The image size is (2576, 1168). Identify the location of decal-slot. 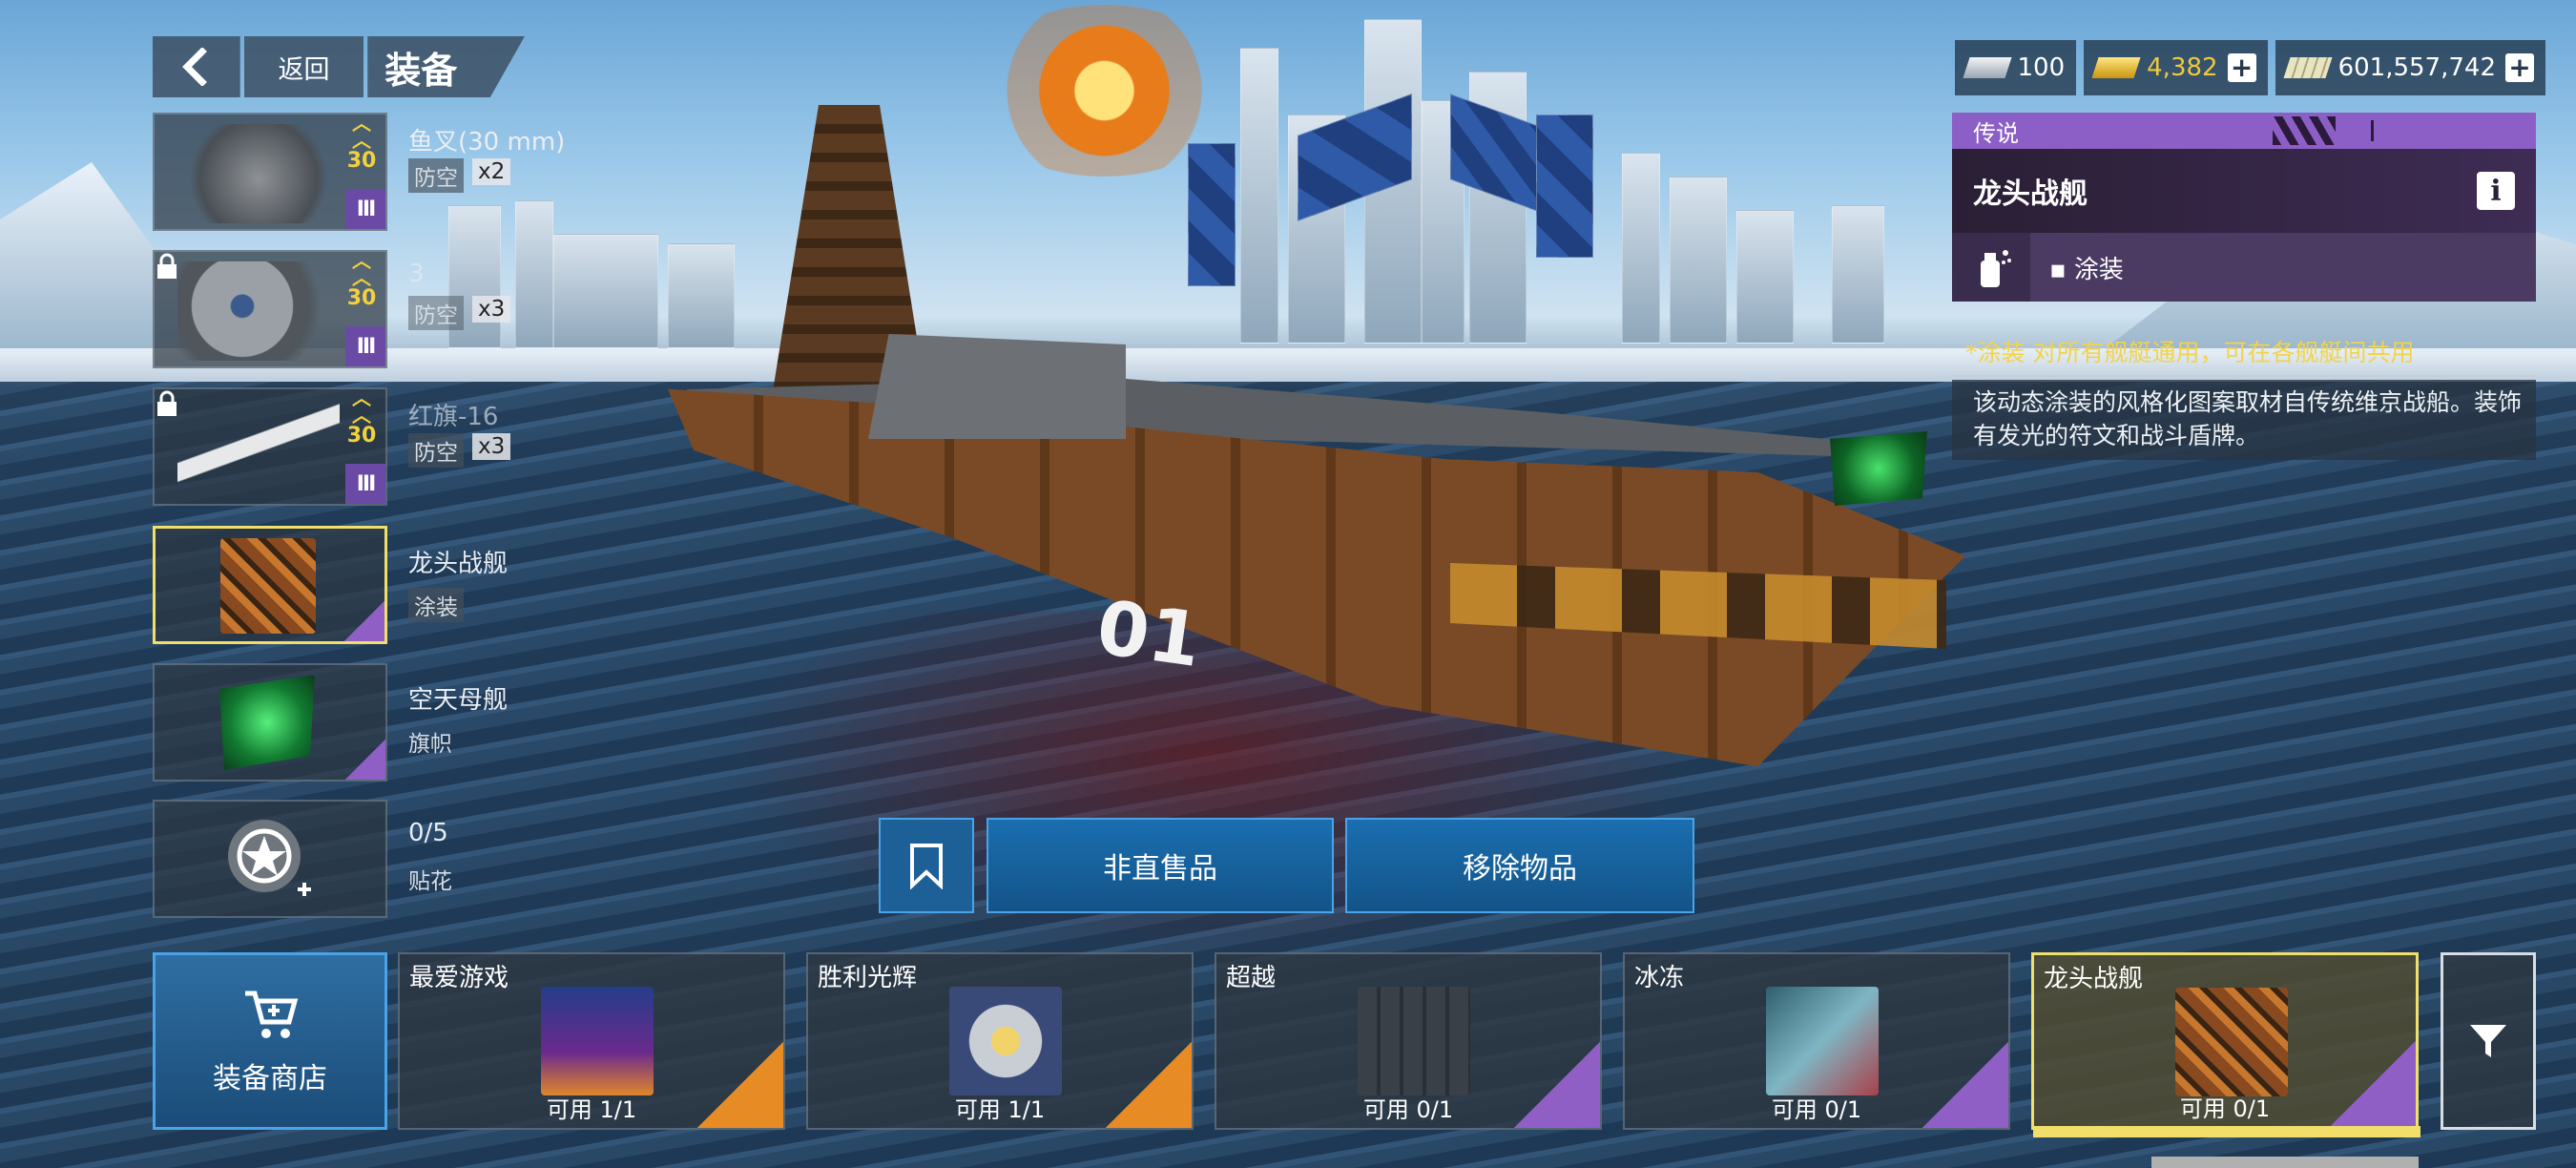
(270, 859).